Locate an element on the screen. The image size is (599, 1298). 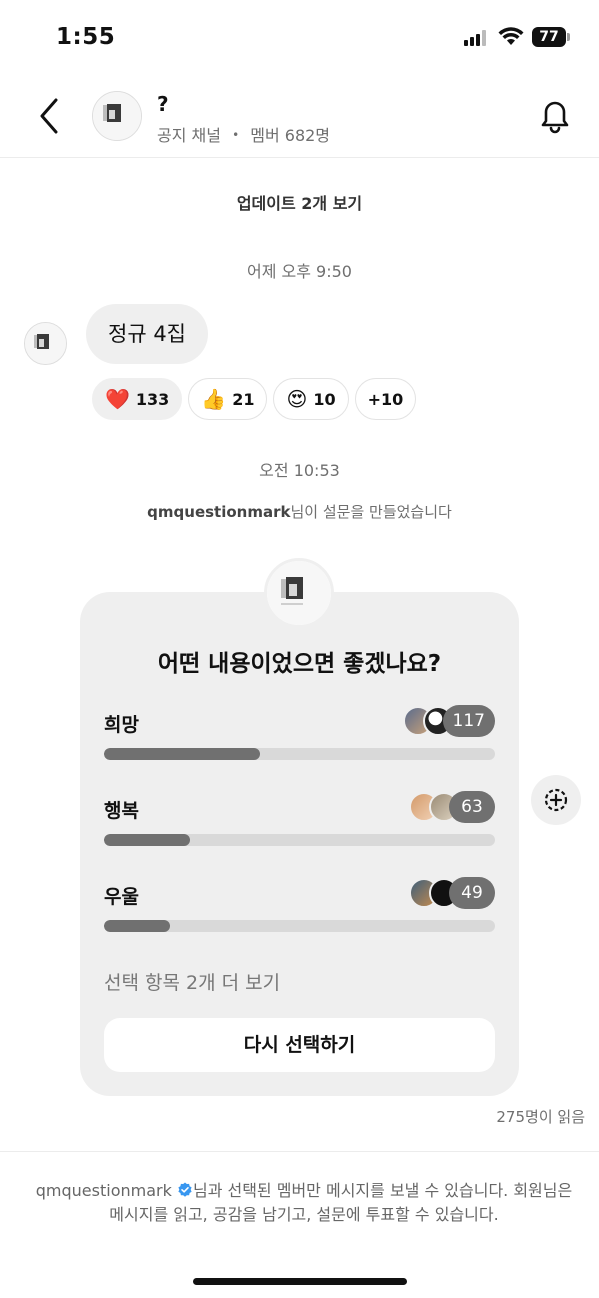
poll-option: 행복 63 is located at coordinates (299, 825).